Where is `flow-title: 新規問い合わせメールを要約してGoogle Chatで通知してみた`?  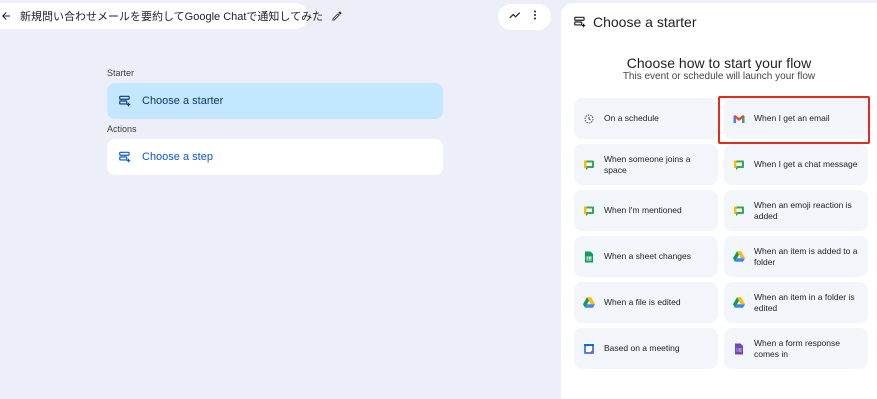 flow-title: 新規問い合わせメールを要約してGoogle Chatで通知してみた is located at coordinates (171, 16).